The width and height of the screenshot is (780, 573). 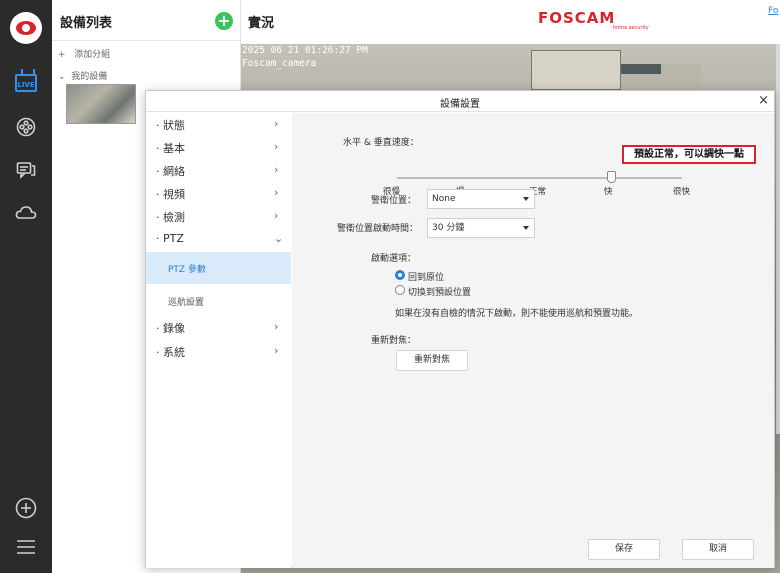 What do you see at coordinates (170, 217) in the screenshot?
I see `nav-item-label: · 檢測` at bounding box center [170, 217].